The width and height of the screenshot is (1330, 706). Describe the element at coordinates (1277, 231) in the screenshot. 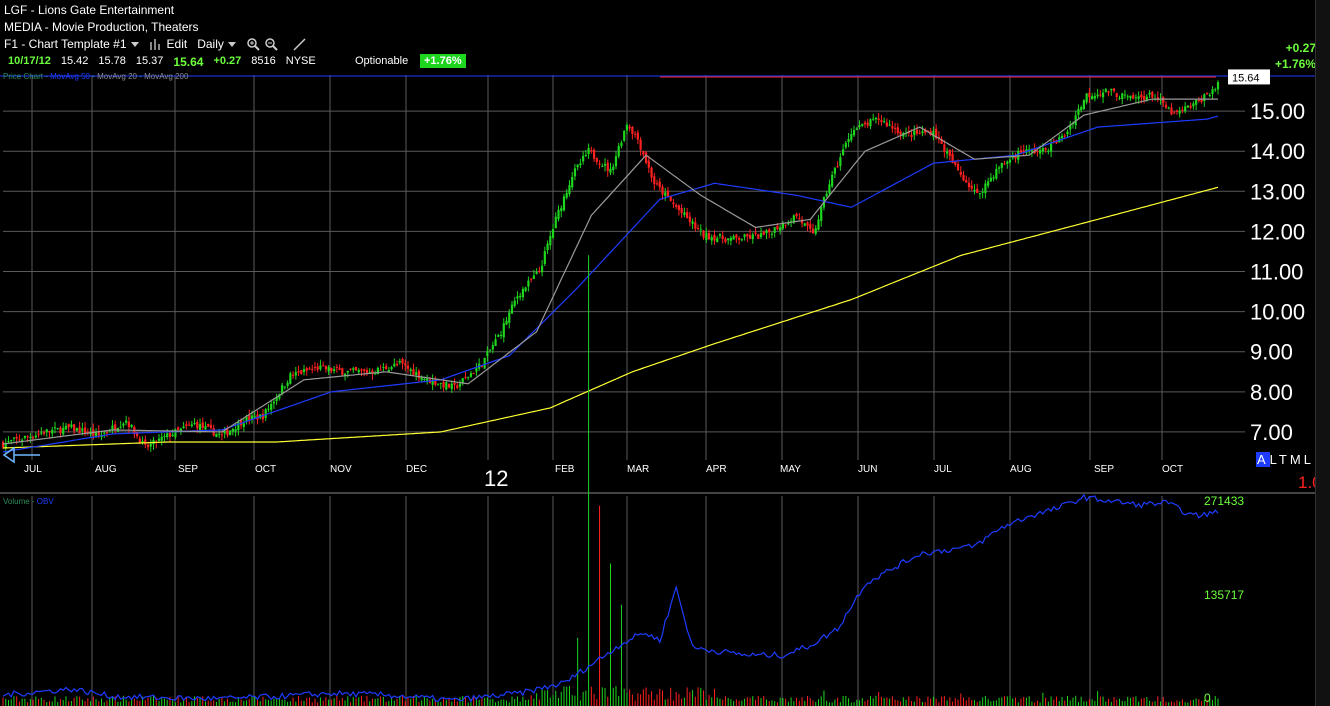

I see `price-tick-label: 12.00` at that location.